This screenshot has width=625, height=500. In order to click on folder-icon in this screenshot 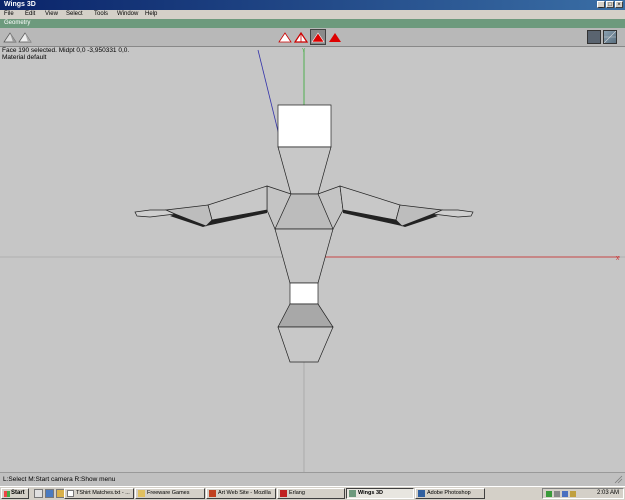, I will do `click(141, 493)`.